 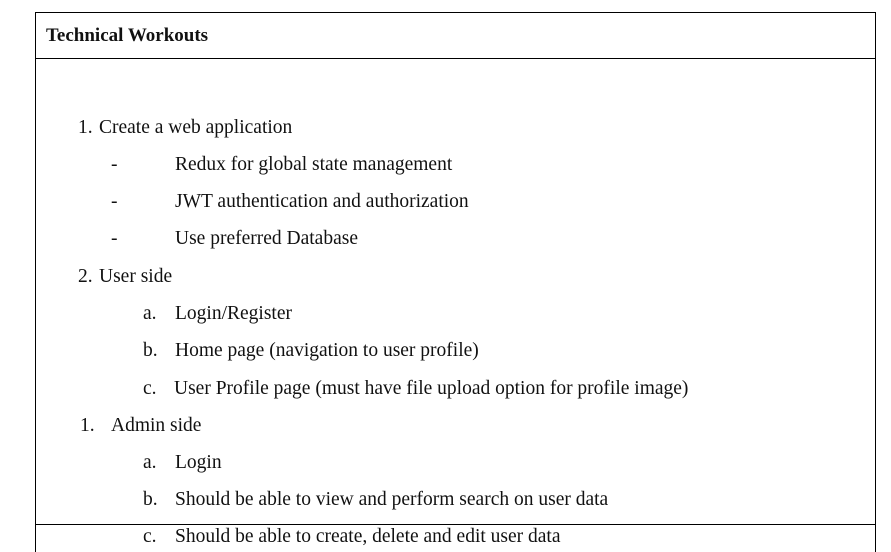 What do you see at coordinates (85, 127) in the screenshot?
I see `section-1-number: 1.` at bounding box center [85, 127].